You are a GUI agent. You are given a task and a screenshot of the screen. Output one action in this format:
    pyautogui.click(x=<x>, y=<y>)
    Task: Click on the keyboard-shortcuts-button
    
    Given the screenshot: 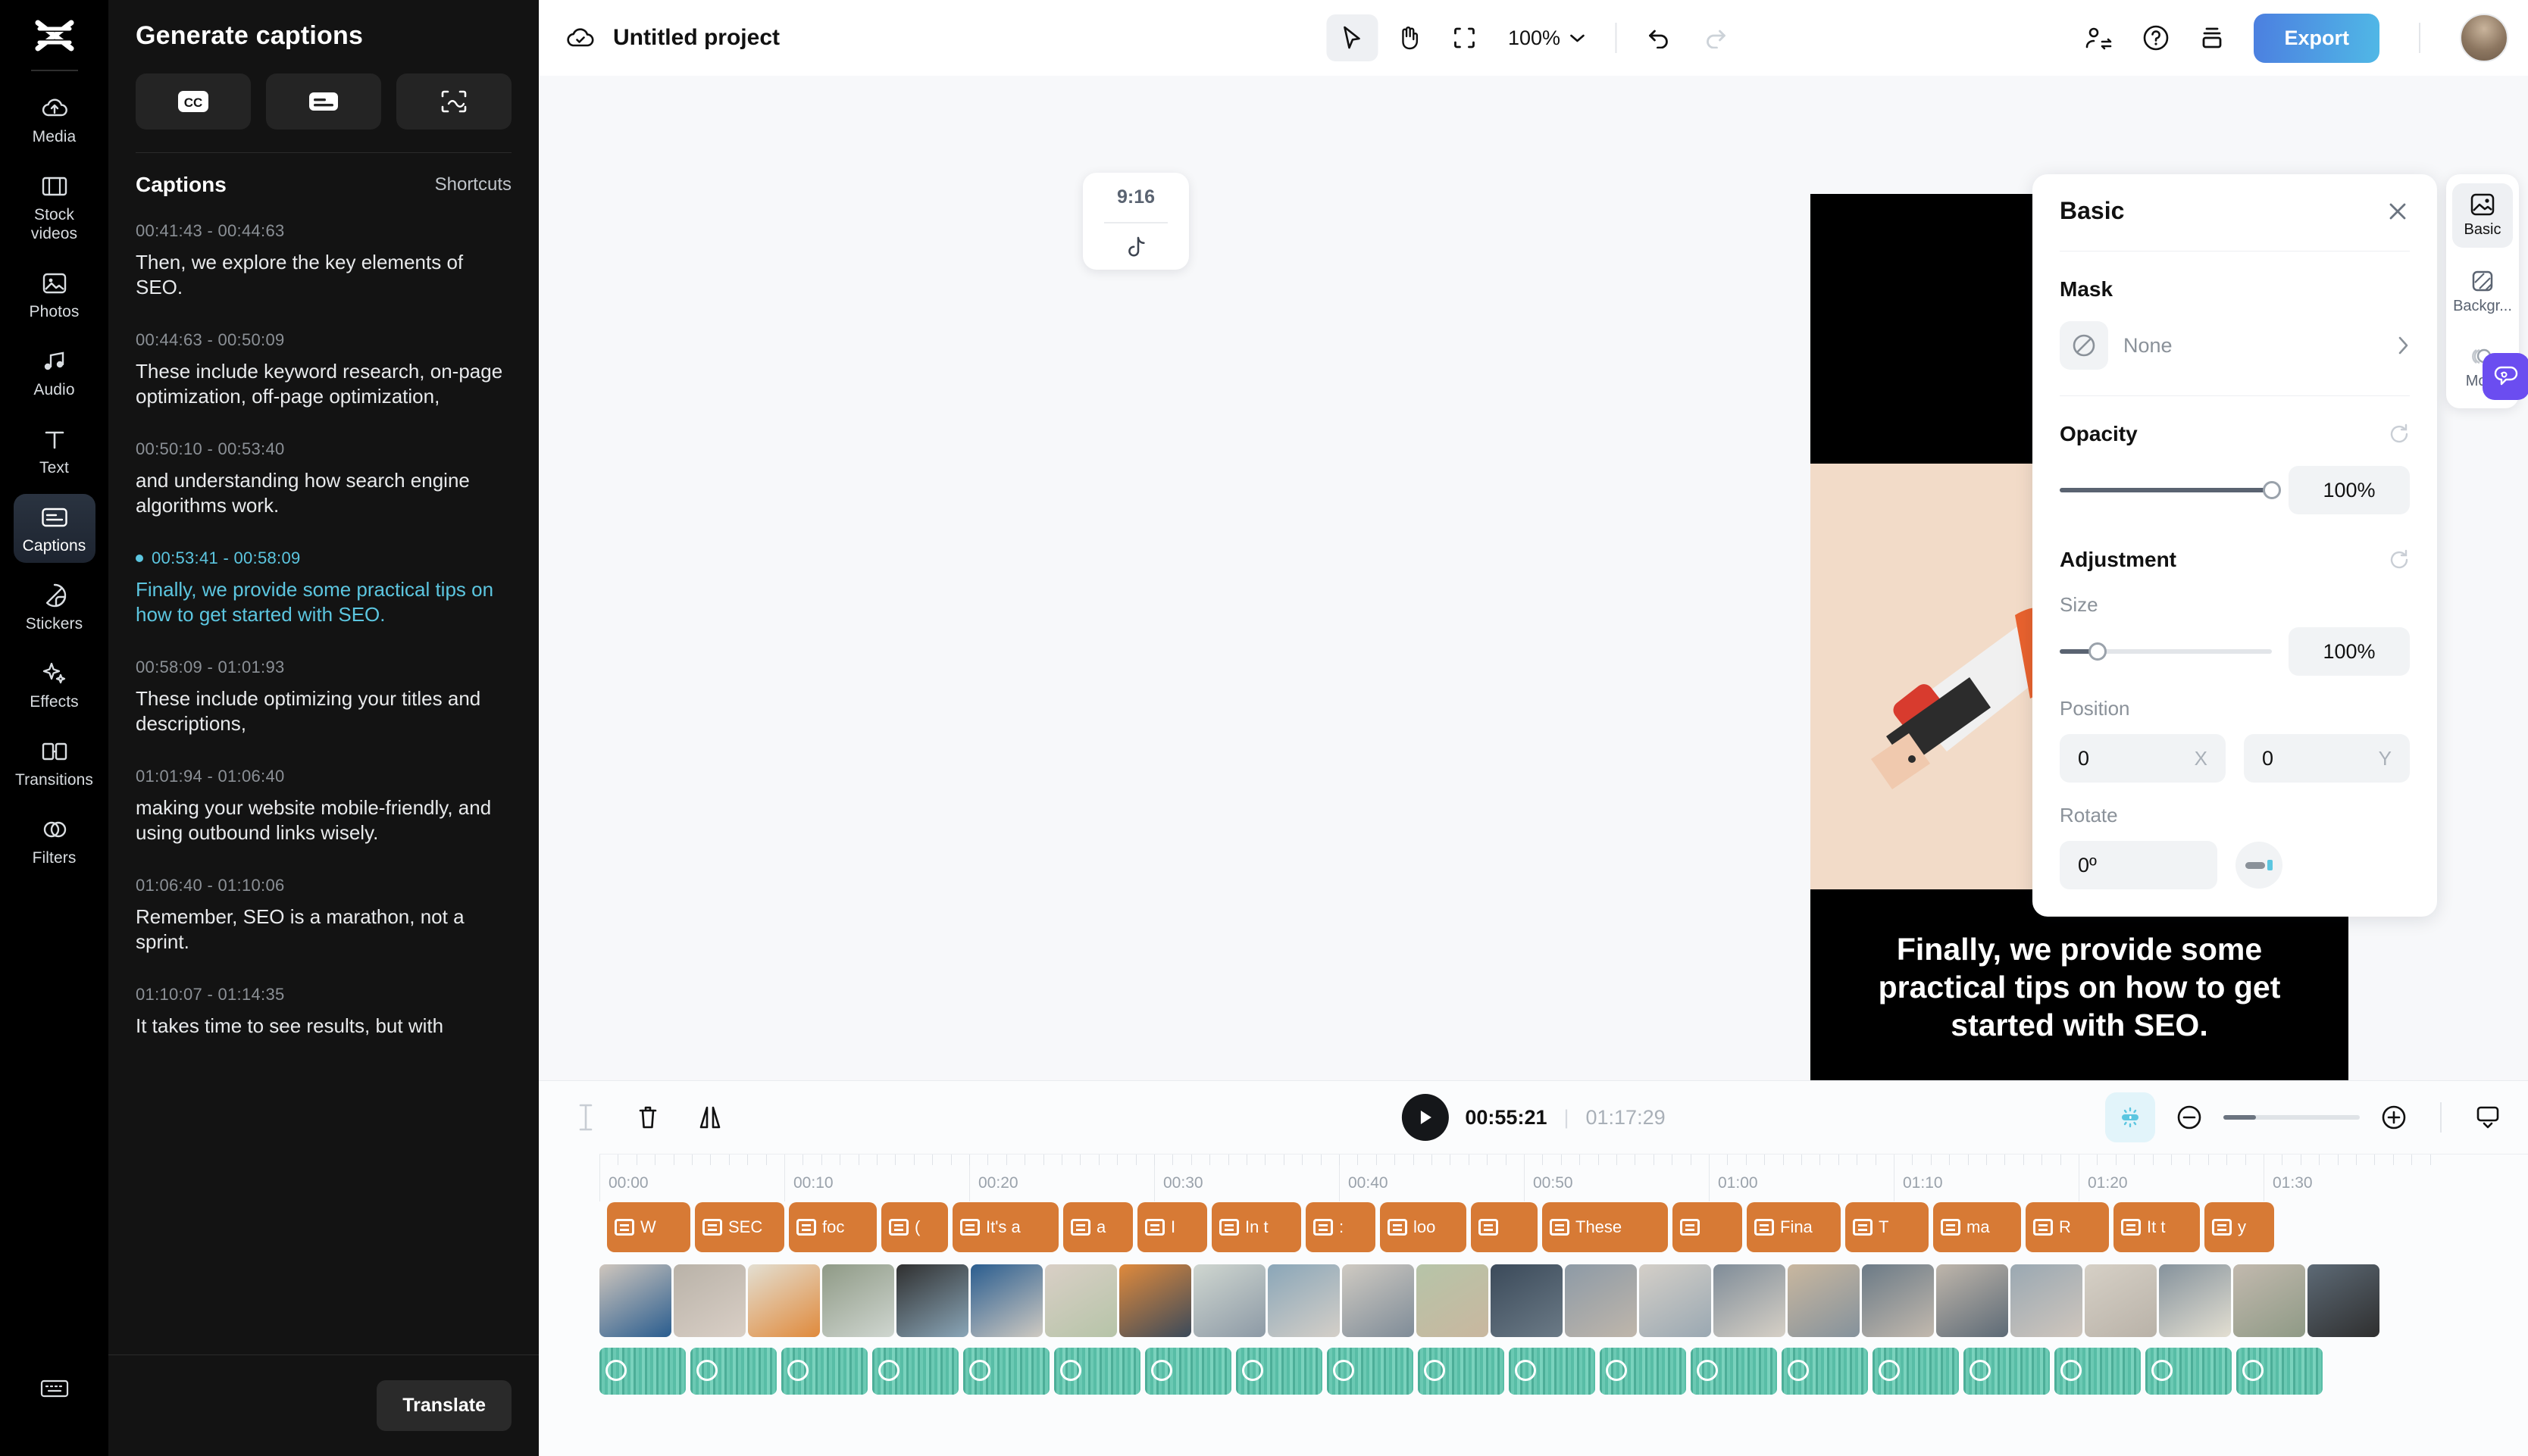 What is the action you would take?
    pyautogui.click(x=54, y=1388)
    